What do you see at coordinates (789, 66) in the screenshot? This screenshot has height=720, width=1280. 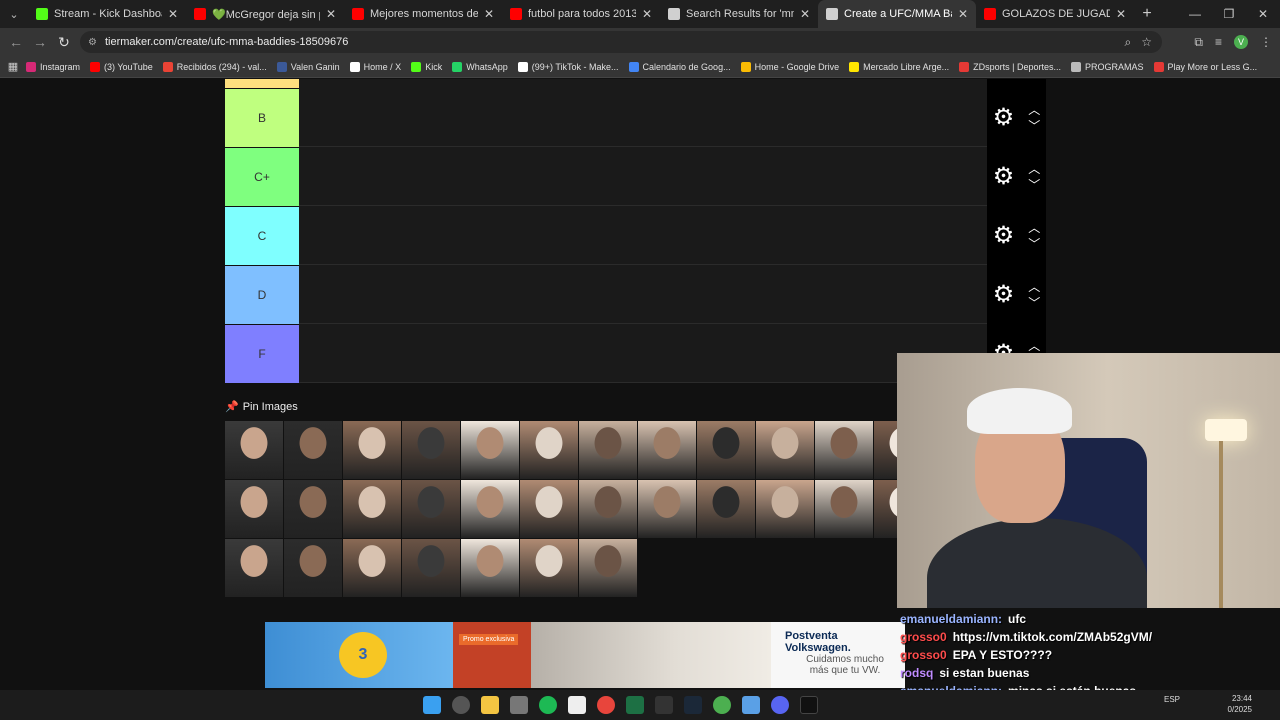 I see `bookmark-item: Home - Google Drive` at bounding box center [789, 66].